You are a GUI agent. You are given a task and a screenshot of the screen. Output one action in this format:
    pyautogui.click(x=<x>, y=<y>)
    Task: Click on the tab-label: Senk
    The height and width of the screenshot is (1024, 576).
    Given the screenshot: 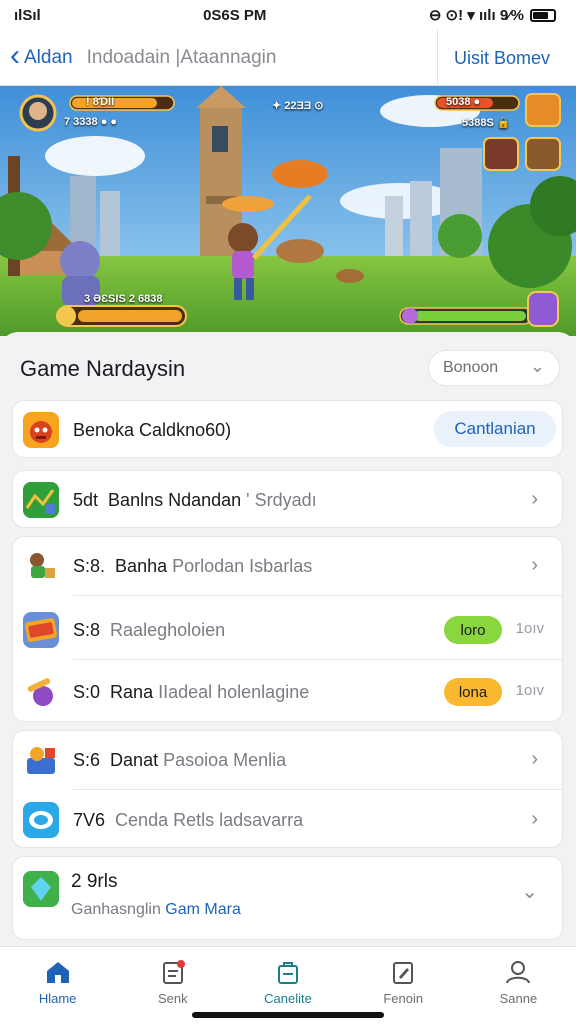 What is the action you would take?
    pyautogui.click(x=172, y=998)
    